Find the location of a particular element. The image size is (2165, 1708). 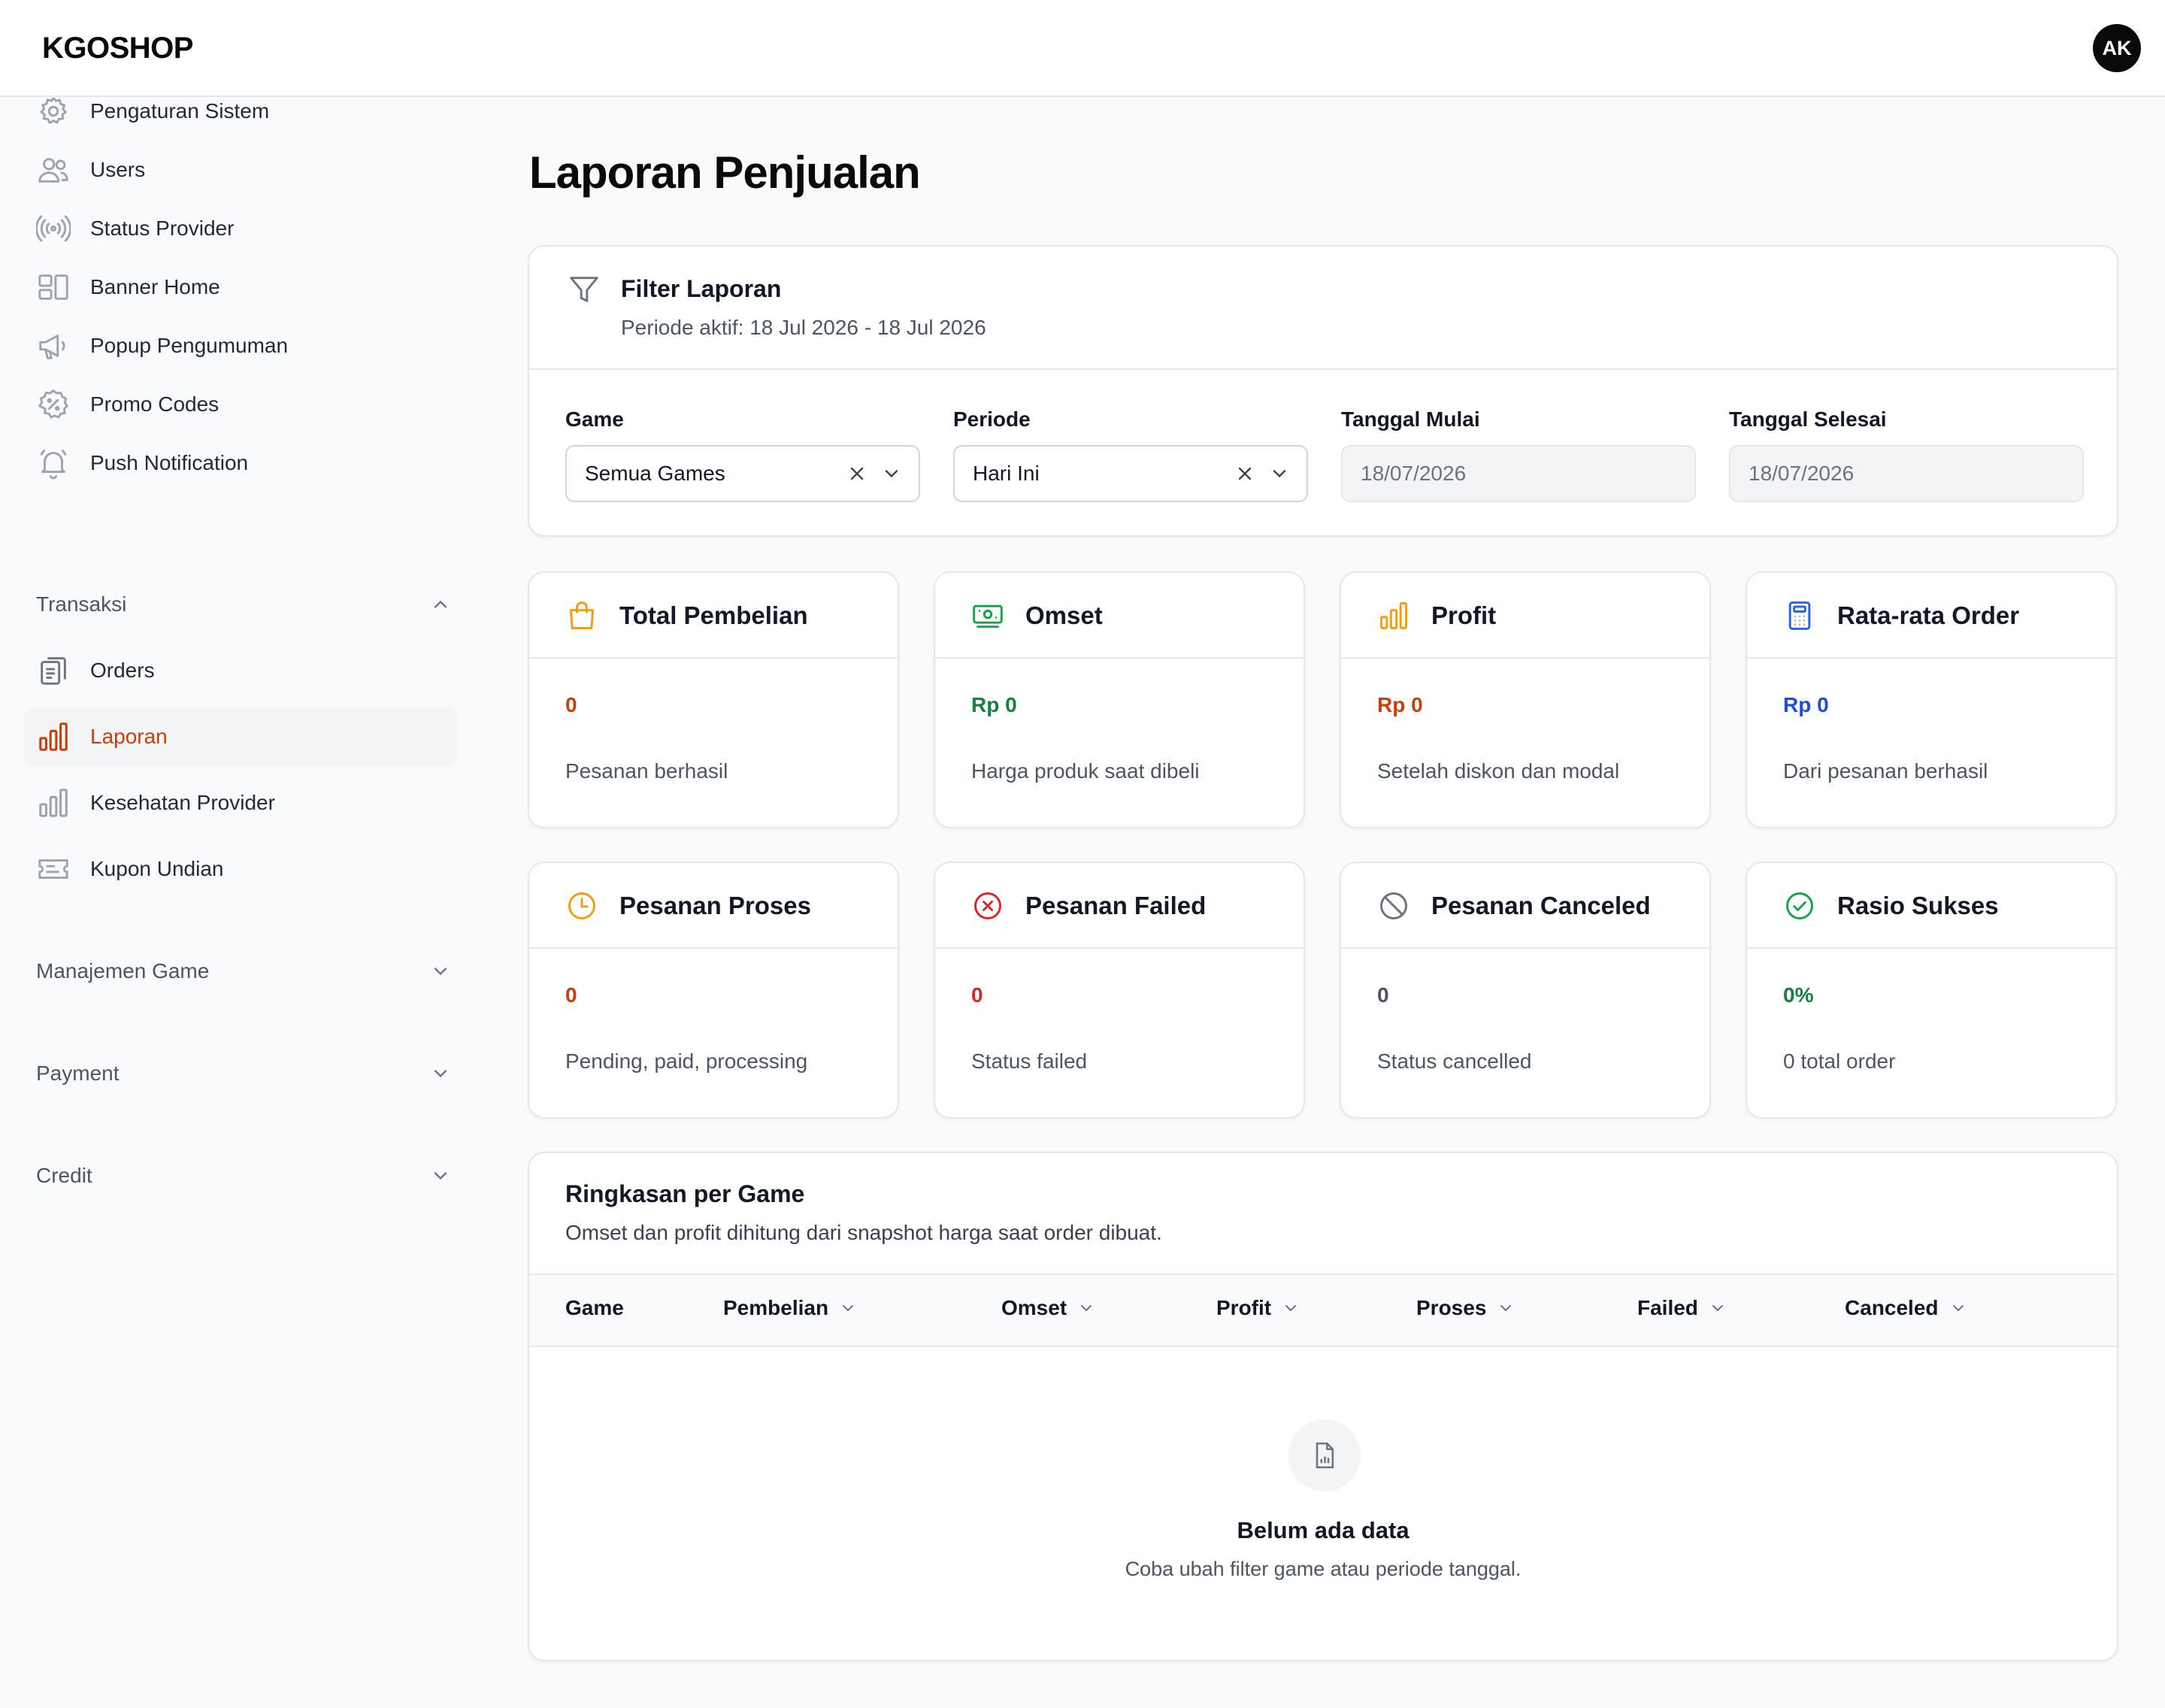

section-label: Manajemen Game is located at coordinates (123, 971).